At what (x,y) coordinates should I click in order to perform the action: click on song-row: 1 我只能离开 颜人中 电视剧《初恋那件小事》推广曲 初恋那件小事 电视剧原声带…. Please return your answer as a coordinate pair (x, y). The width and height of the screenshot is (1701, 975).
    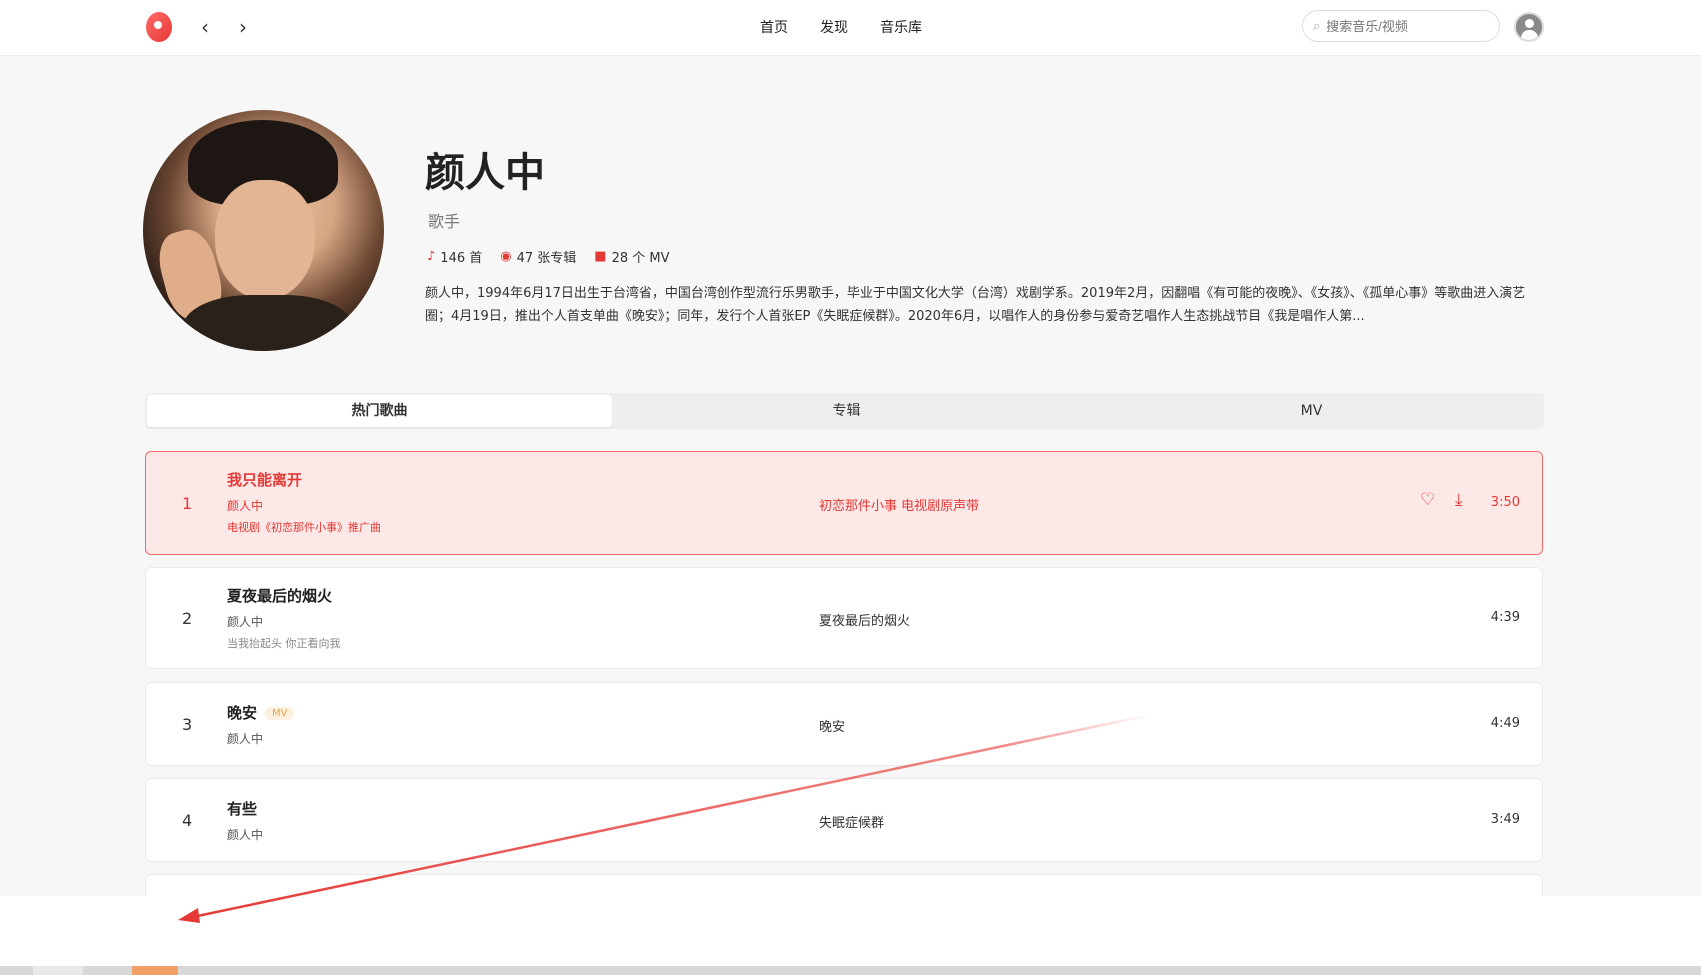
    Looking at the image, I should click on (844, 503).